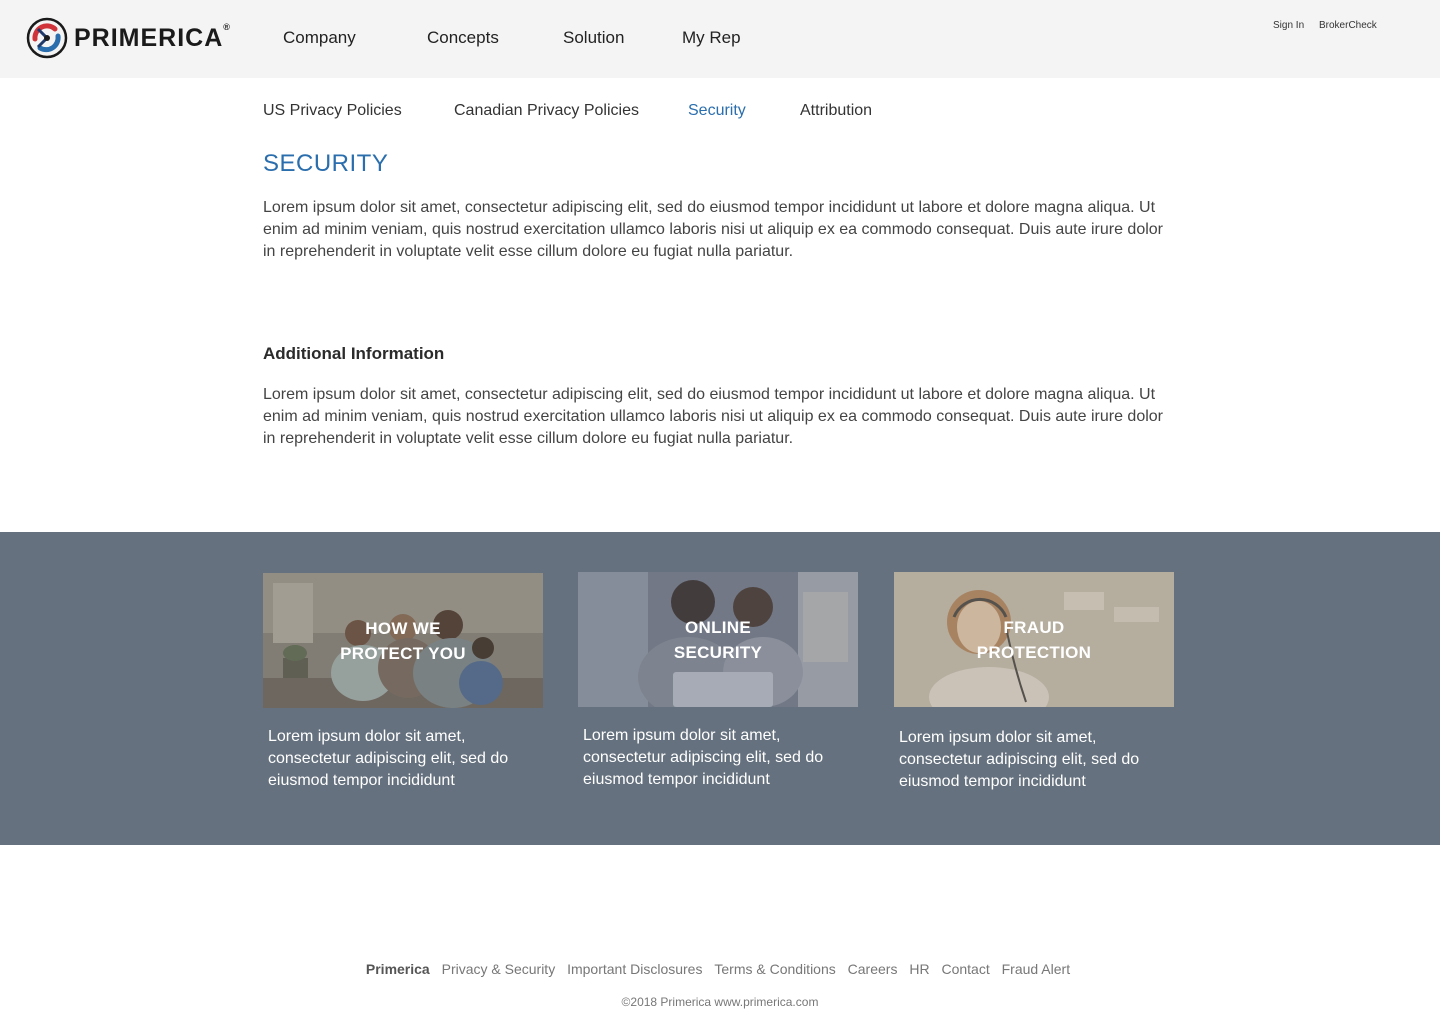 The width and height of the screenshot is (1440, 1029). Describe the element at coordinates (463, 38) in the screenshot. I see `nav-concepts: Concepts` at that location.